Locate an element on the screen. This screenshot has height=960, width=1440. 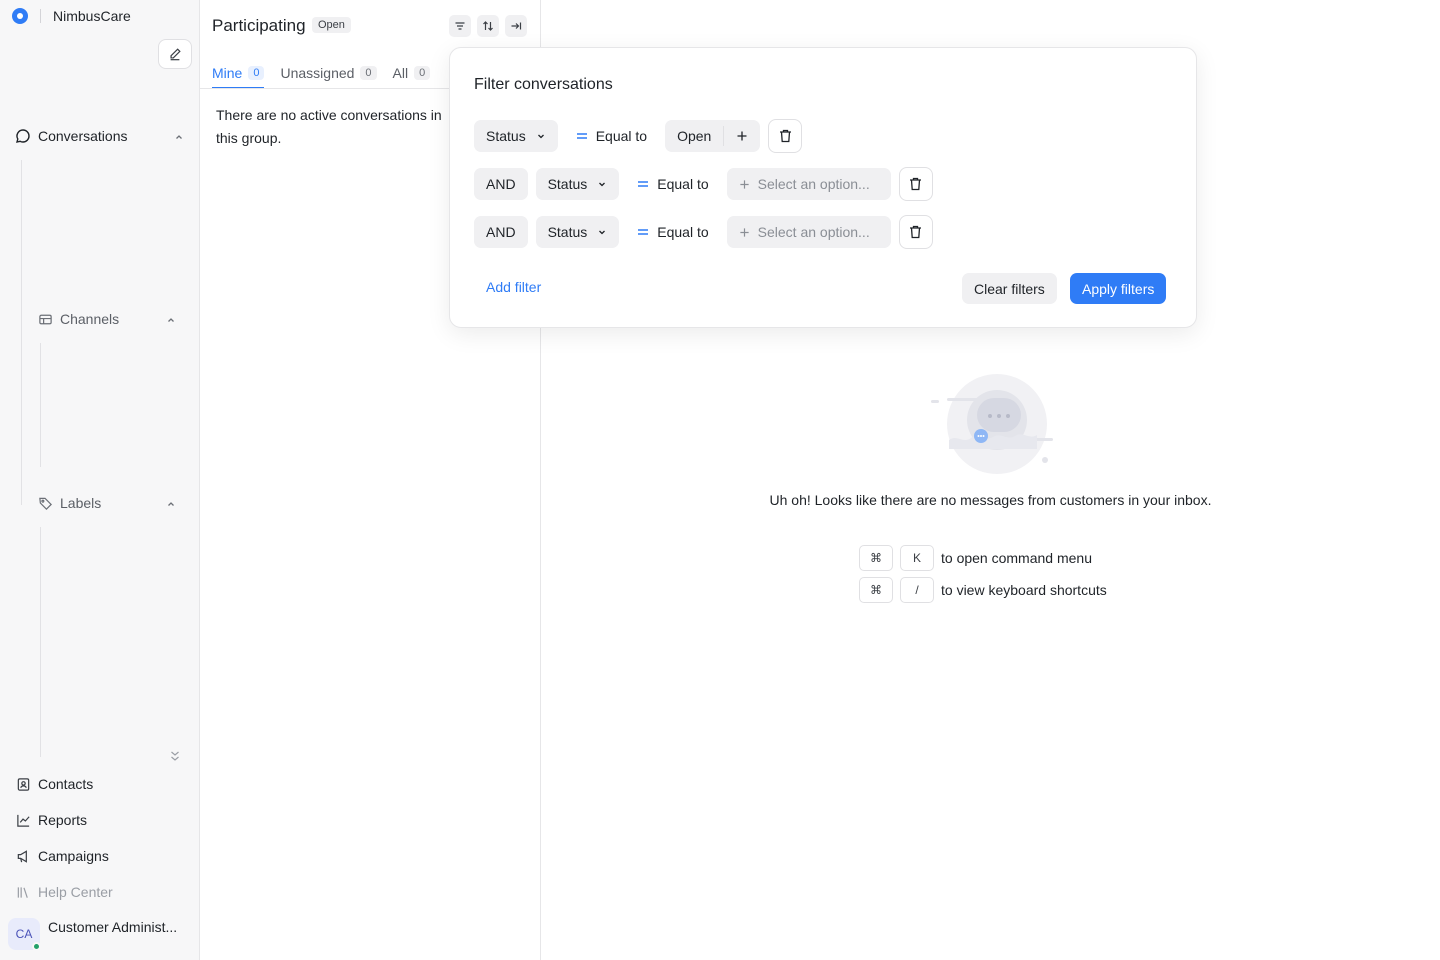
channels-icon is located at coordinates (45, 319).